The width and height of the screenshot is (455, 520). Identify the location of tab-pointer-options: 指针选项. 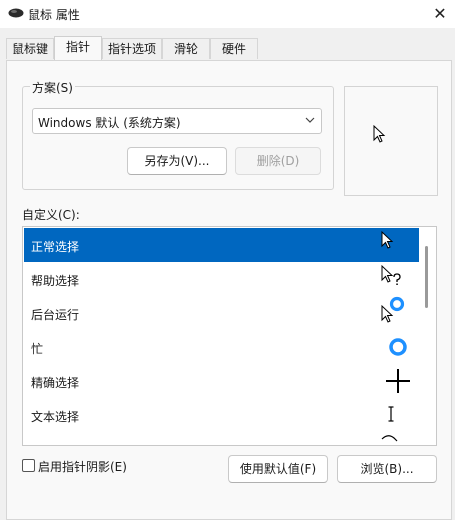
(132, 48).